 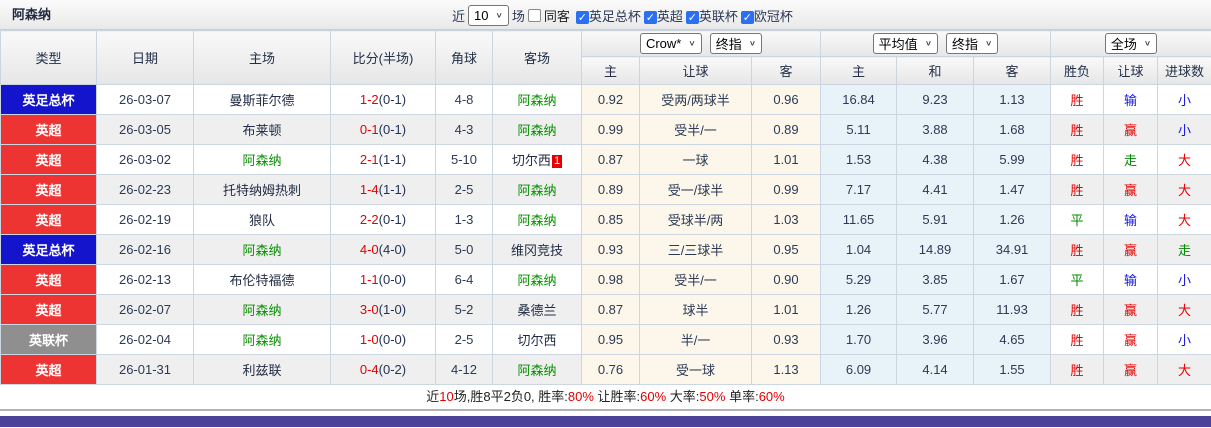 What do you see at coordinates (1012, 159) in the screenshot?
I see `avg-away-cell: 5.99` at bounding box center [1012, 159].